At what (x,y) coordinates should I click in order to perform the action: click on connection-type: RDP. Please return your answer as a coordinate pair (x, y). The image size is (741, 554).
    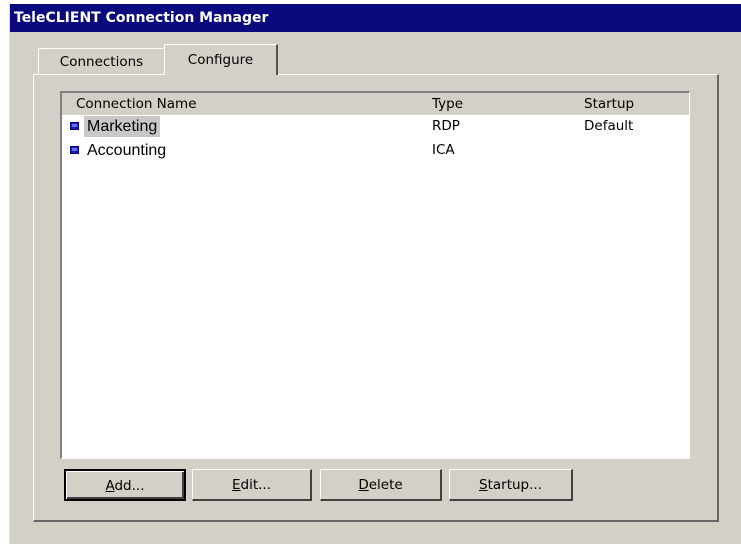
    Looking at the image, I should click on (446, 126).